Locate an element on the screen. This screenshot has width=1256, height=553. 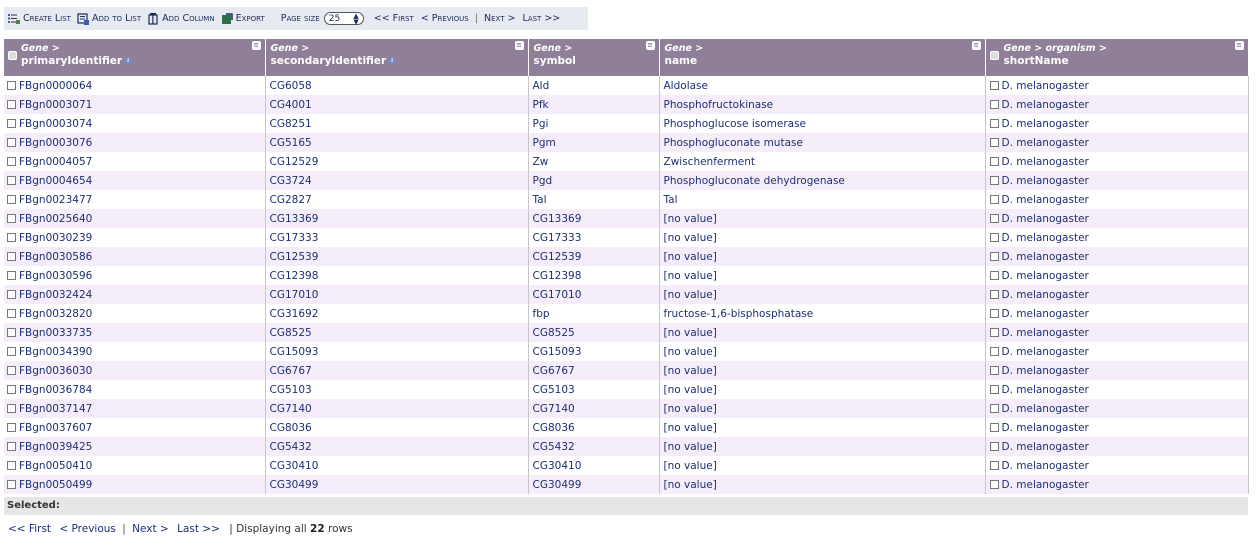
name-link: Phosphogluconate dehydrogenase is located at coordinates (754, 181).